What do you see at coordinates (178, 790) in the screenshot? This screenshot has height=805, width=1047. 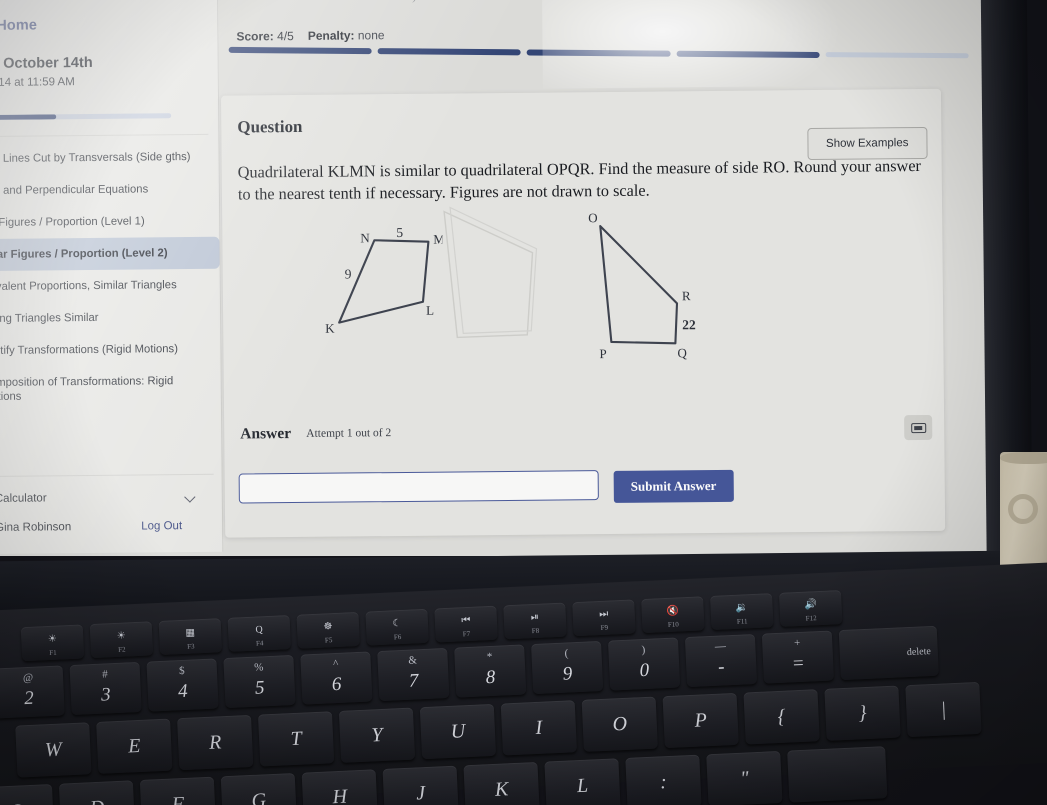 I see `homerow-key-2: F` at bounding box center [178, 790].